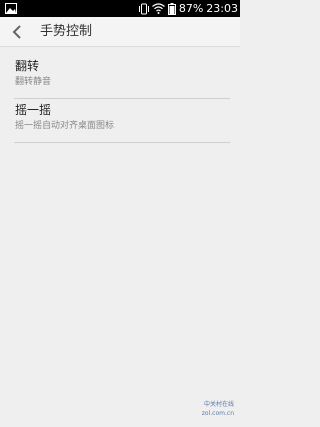 This screenshot has height=427, width=320. I want to click on watermark-line2: zol.com.cn, so click(217, 413).